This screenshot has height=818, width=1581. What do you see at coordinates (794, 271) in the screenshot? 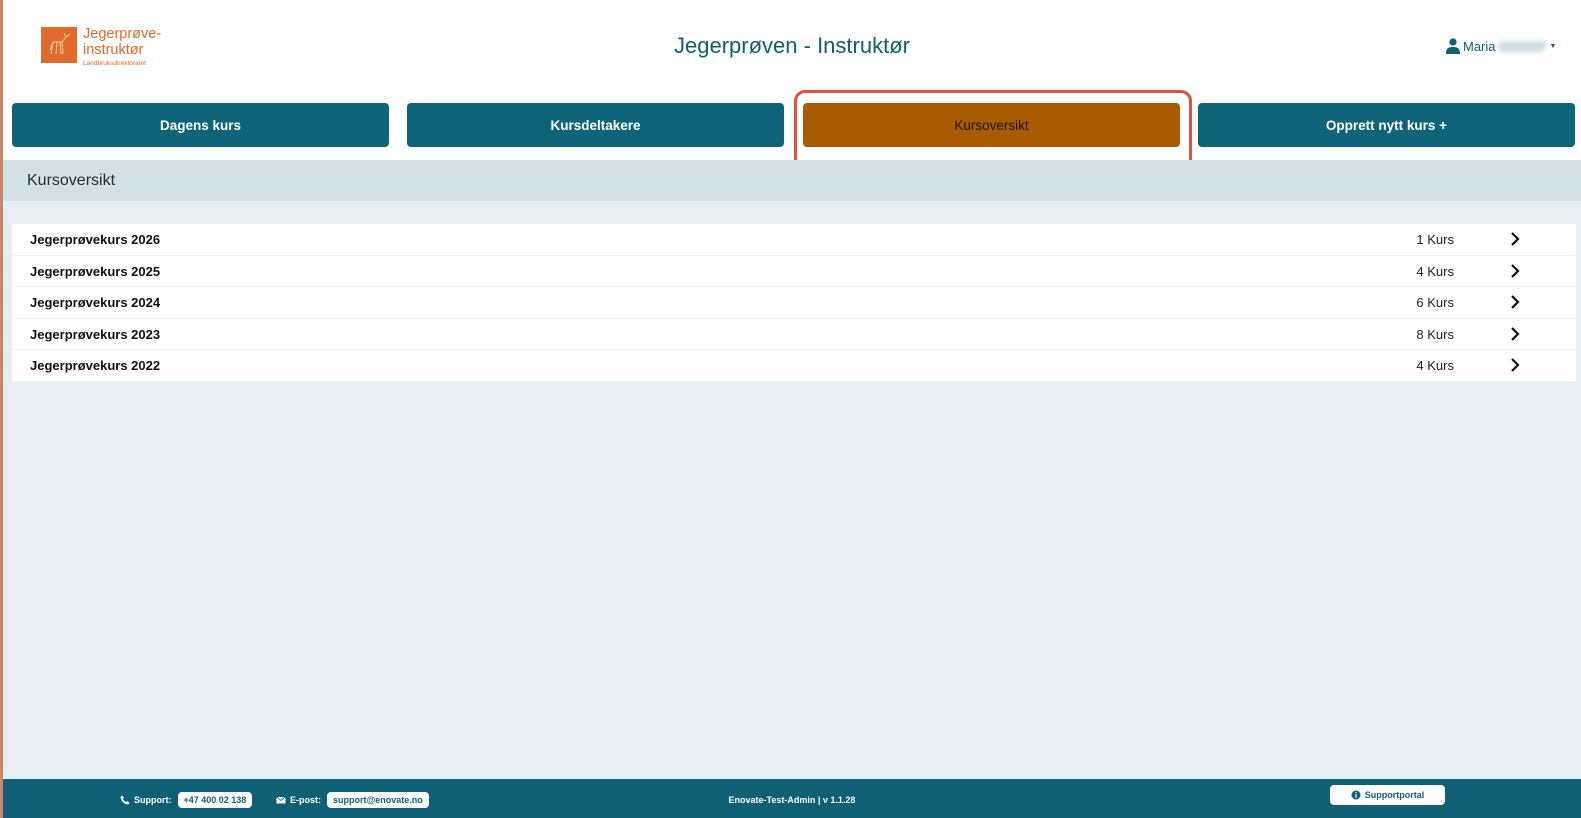
I see `course-row: Jegerprøvekurs 2025 4 Kurs` at bounding box center [794, 271].